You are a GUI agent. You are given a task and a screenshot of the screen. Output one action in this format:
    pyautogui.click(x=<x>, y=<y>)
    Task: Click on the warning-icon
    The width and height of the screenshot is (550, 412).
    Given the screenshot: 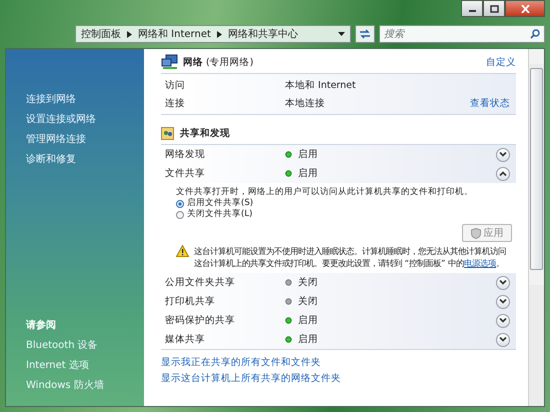 What is the action you would take?
    pyautogui.click(x=182, y=251)
    